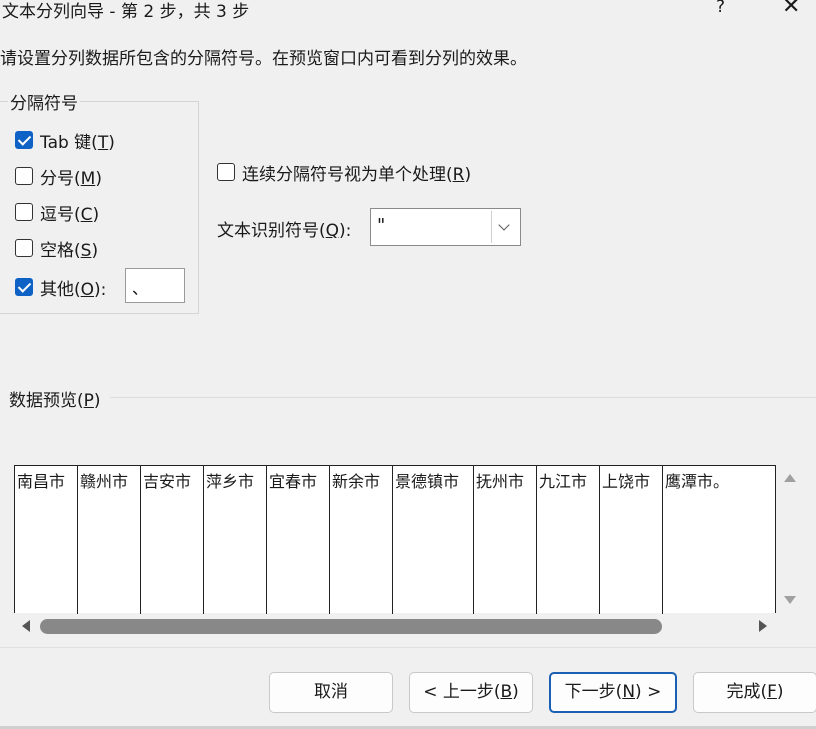  I want to click on delimiters-group-title: 分隔符号, so click(44, 101).